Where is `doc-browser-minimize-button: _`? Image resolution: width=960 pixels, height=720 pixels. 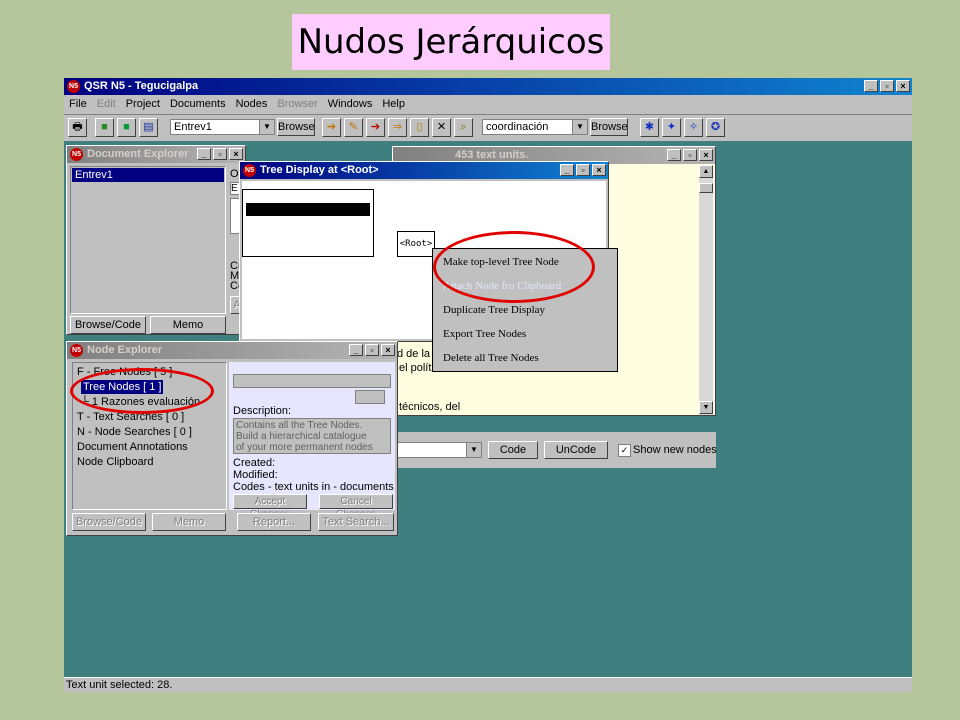
doc-browser-minimize-button: _ is located at coordinates (674, 155).